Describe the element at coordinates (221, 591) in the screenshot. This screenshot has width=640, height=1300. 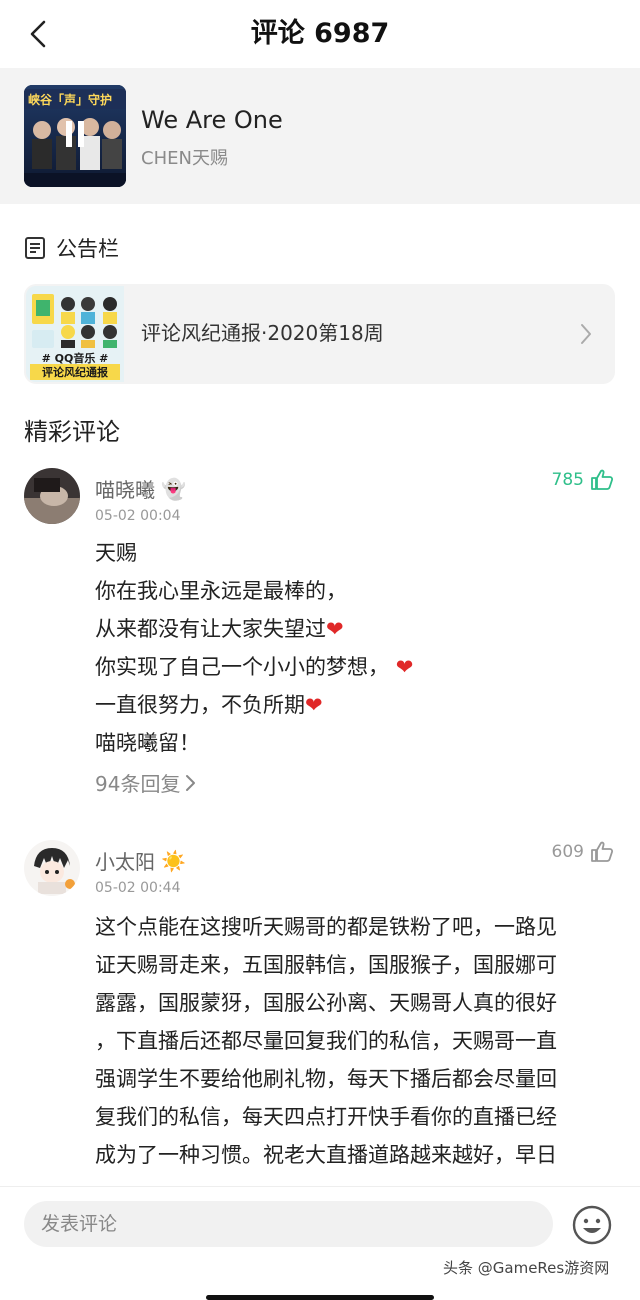
I see `comment-line: 你在我心里永远是最棒的，` at that location.